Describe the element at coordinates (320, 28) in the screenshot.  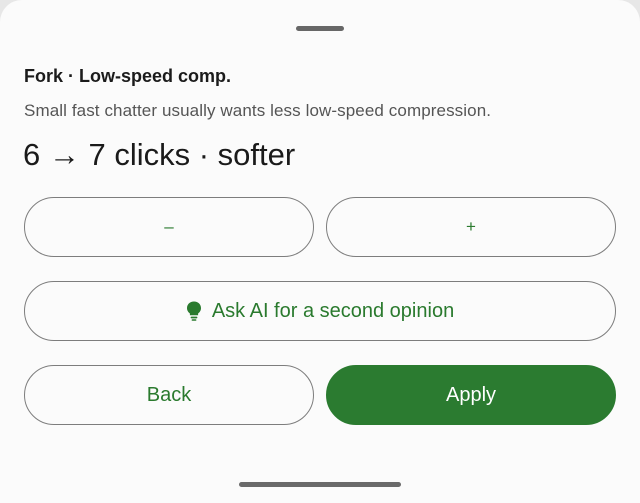
I see `drag-handle` at that location.